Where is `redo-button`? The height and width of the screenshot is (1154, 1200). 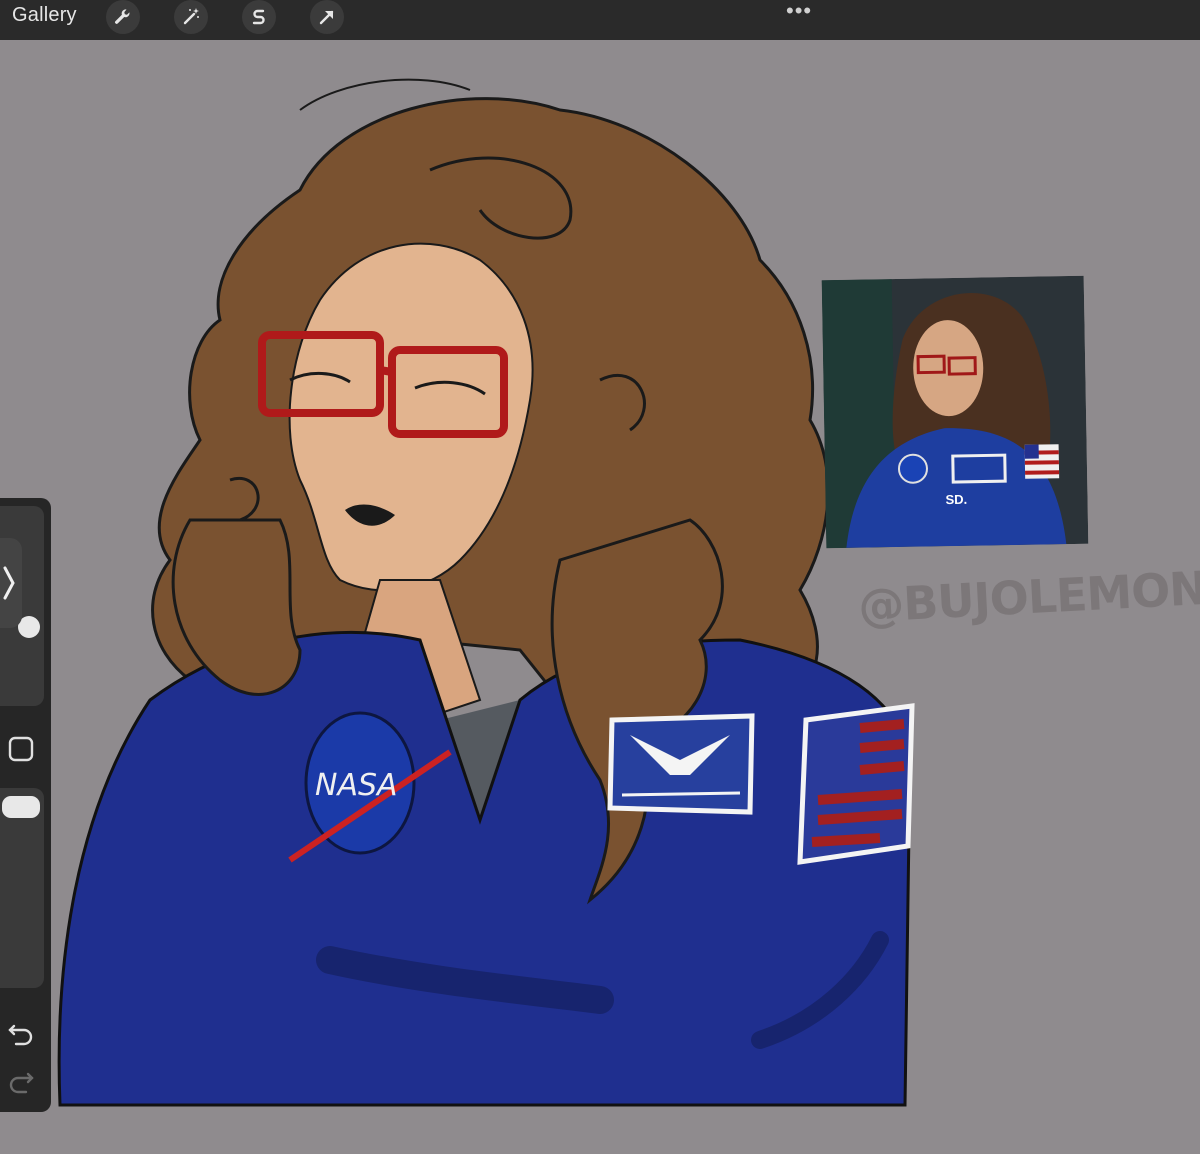 redo-button is located at coordinates (21, 1079).